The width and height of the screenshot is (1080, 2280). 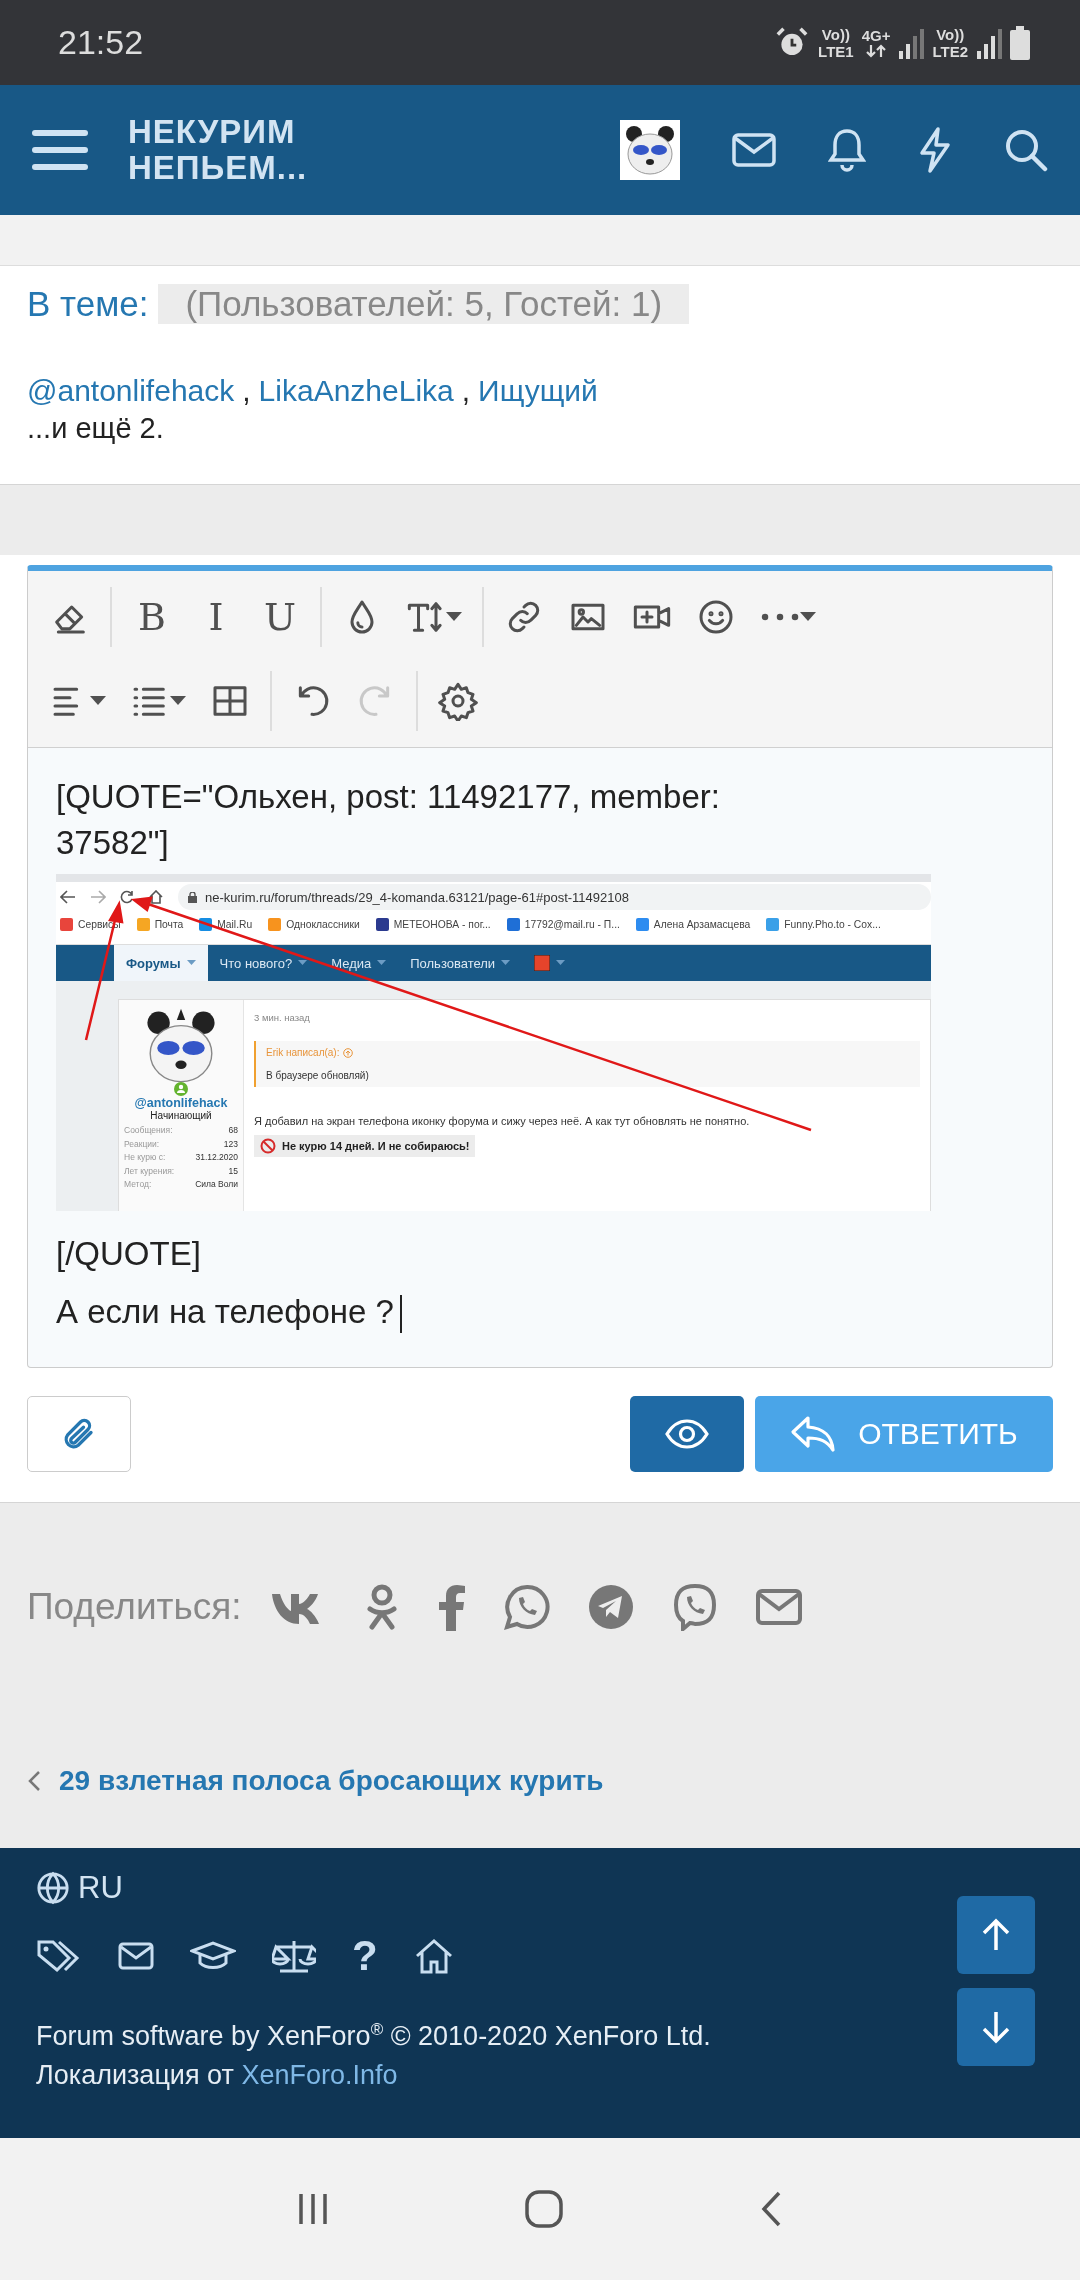 I want to click on attach-button, so click(x=79, y=1434).